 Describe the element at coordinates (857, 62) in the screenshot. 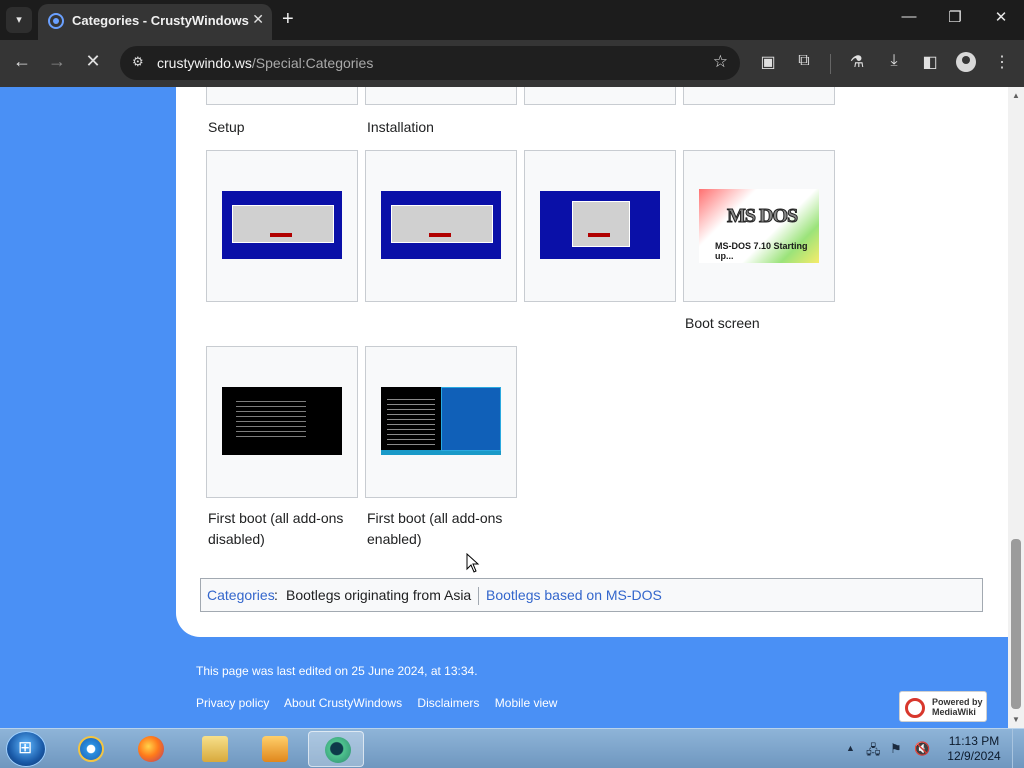

I see `labs-flask-icon: ⚗` at that location.